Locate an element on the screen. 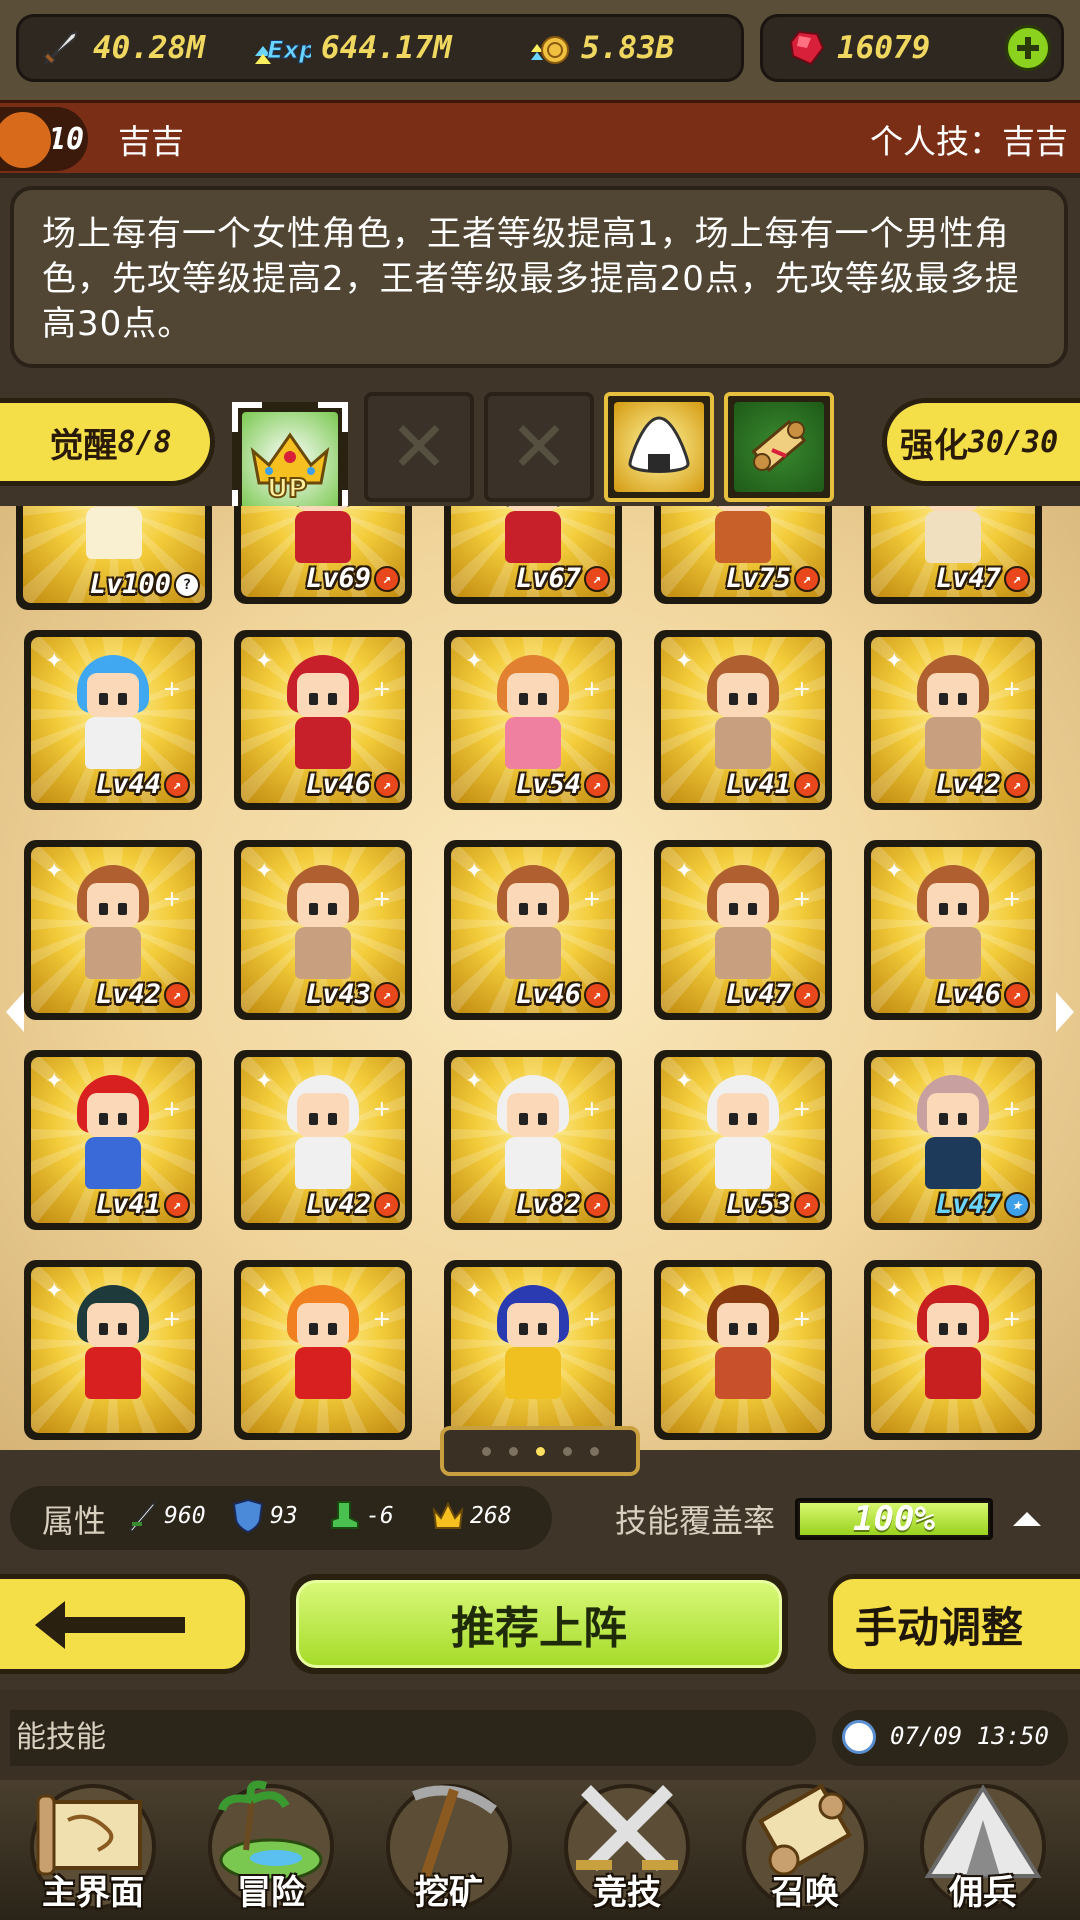  unit-card: ✦ + Lv82 ↗ is located at coordinates (533, 1140).